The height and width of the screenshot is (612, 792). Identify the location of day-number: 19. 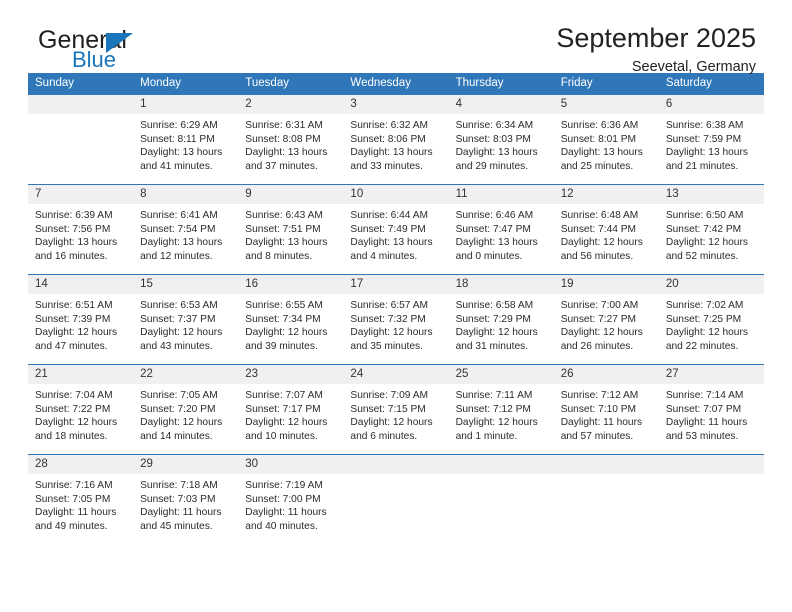
(606, 284).